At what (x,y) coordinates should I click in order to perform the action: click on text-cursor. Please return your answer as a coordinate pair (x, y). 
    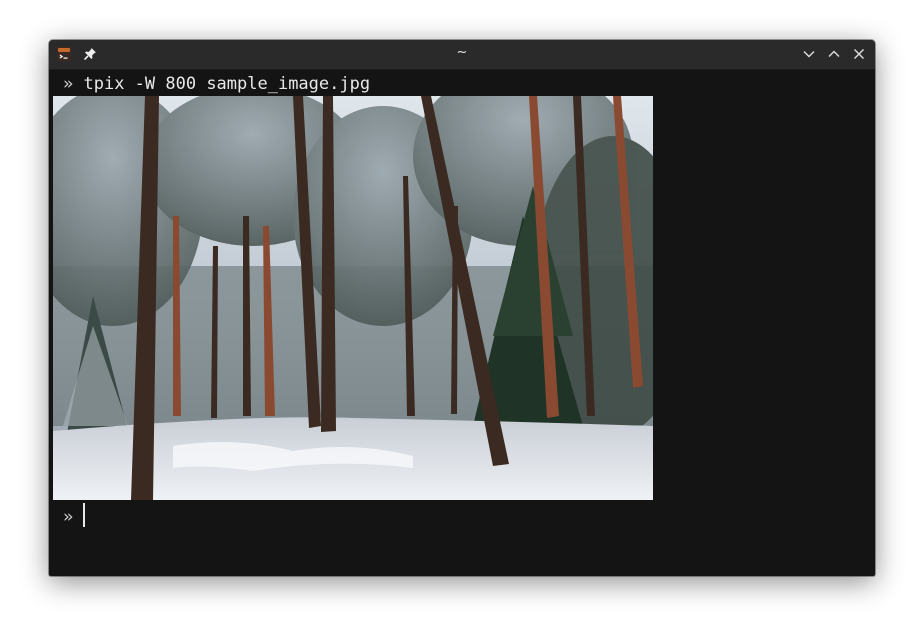
    Looking at the image, I should click on (84, 515).